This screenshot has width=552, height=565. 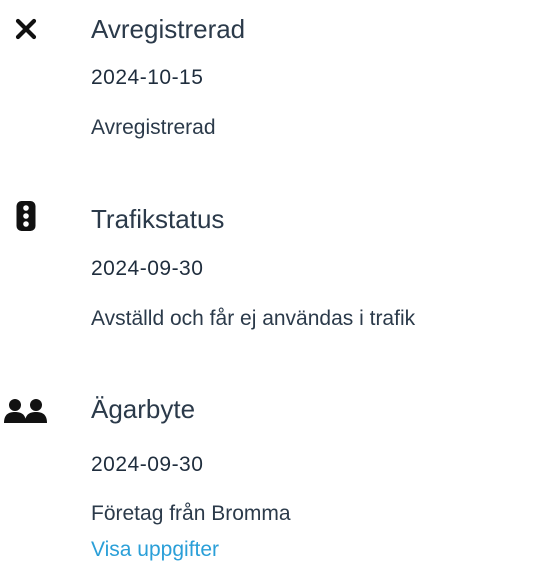 What do you see at coordinates (168, 29) in the screenshot?
I see `event-title: Avregistrerad` at bounding box center [168, 29].